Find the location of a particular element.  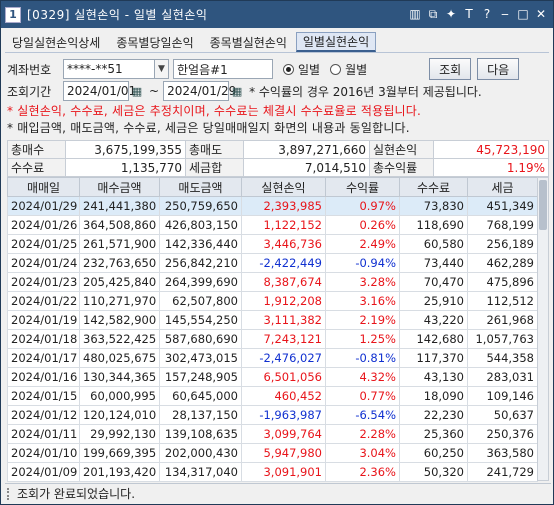

table-cell: 2024/01/29 is located at coordinates (43, 206).